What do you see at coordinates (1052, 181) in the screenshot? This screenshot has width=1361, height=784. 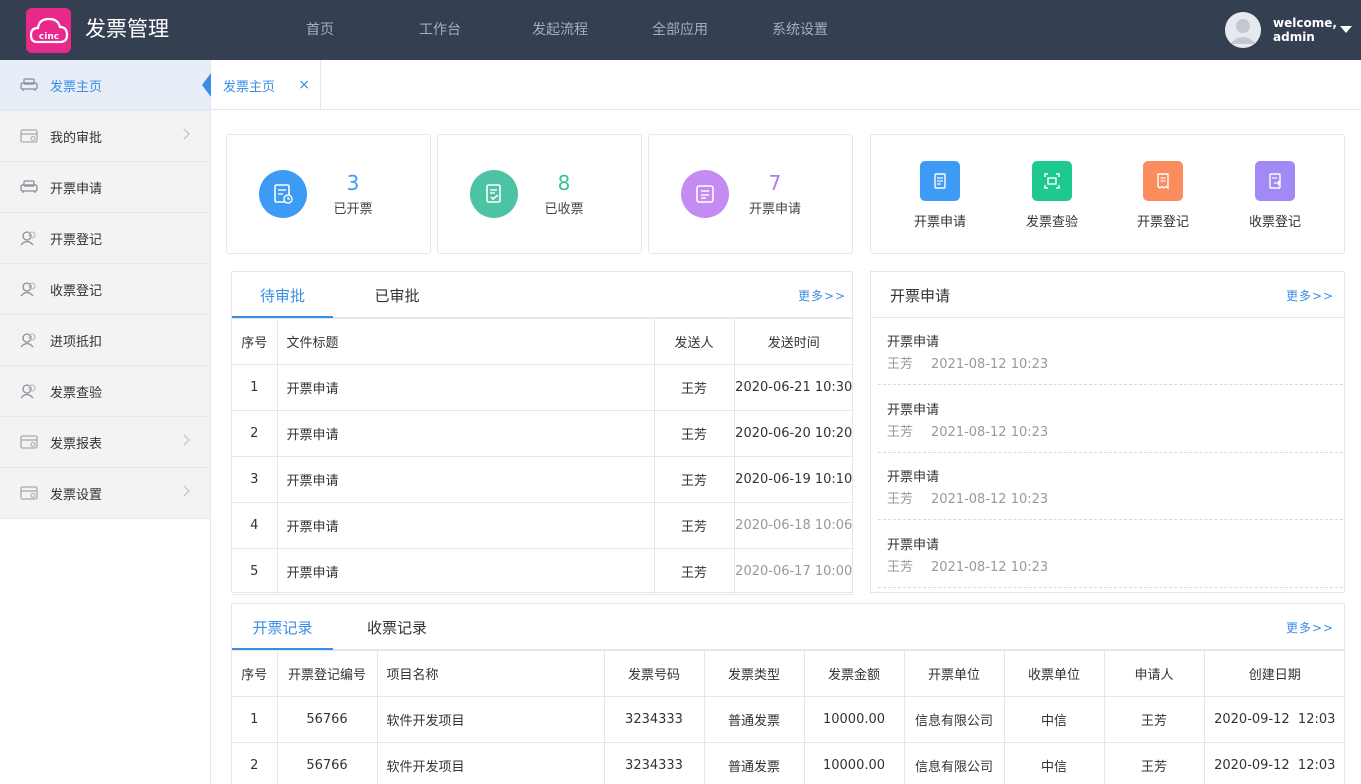 I see `quick-action-icon` at bounding box center [1052, 181].